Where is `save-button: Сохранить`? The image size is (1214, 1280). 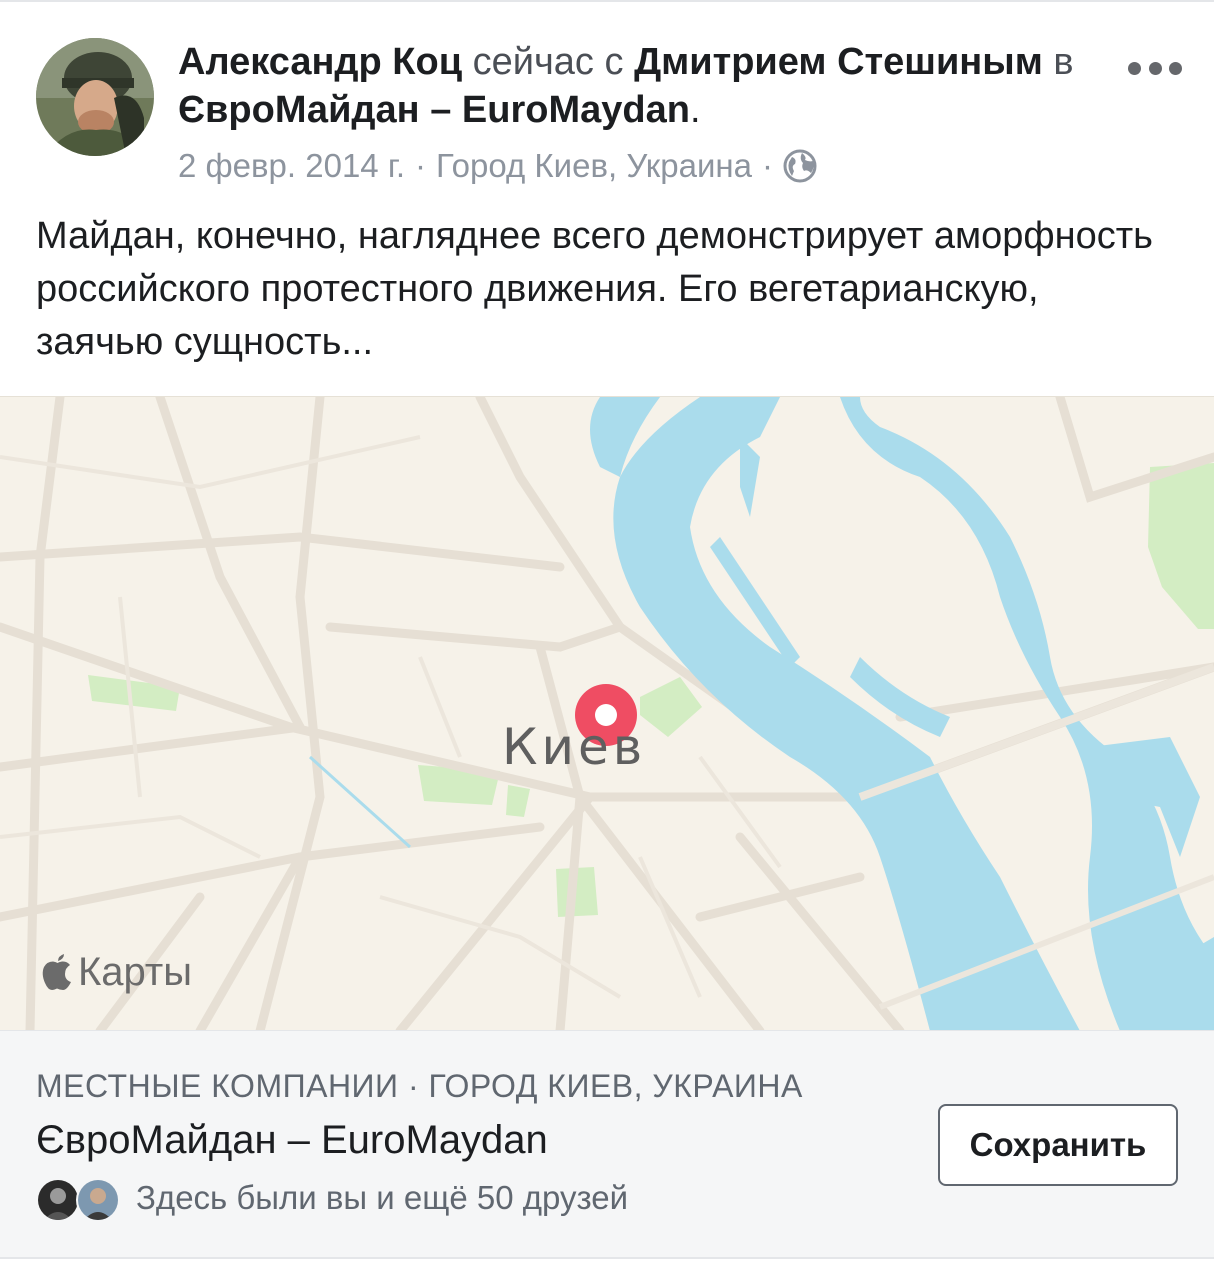
save-button: Сохранить is located at coordinates (1058, 1145).